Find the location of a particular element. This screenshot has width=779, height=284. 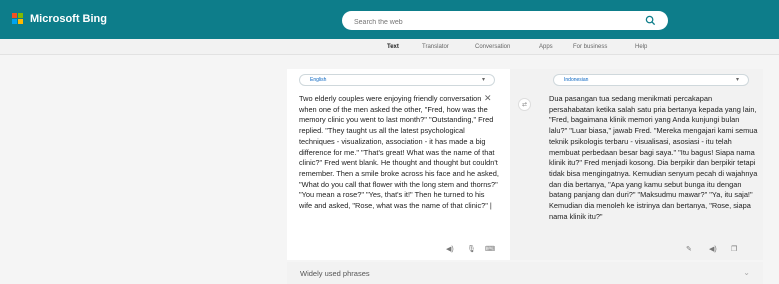

target-language-select: Indonesian ▾ is located at coordinates (651, 80).